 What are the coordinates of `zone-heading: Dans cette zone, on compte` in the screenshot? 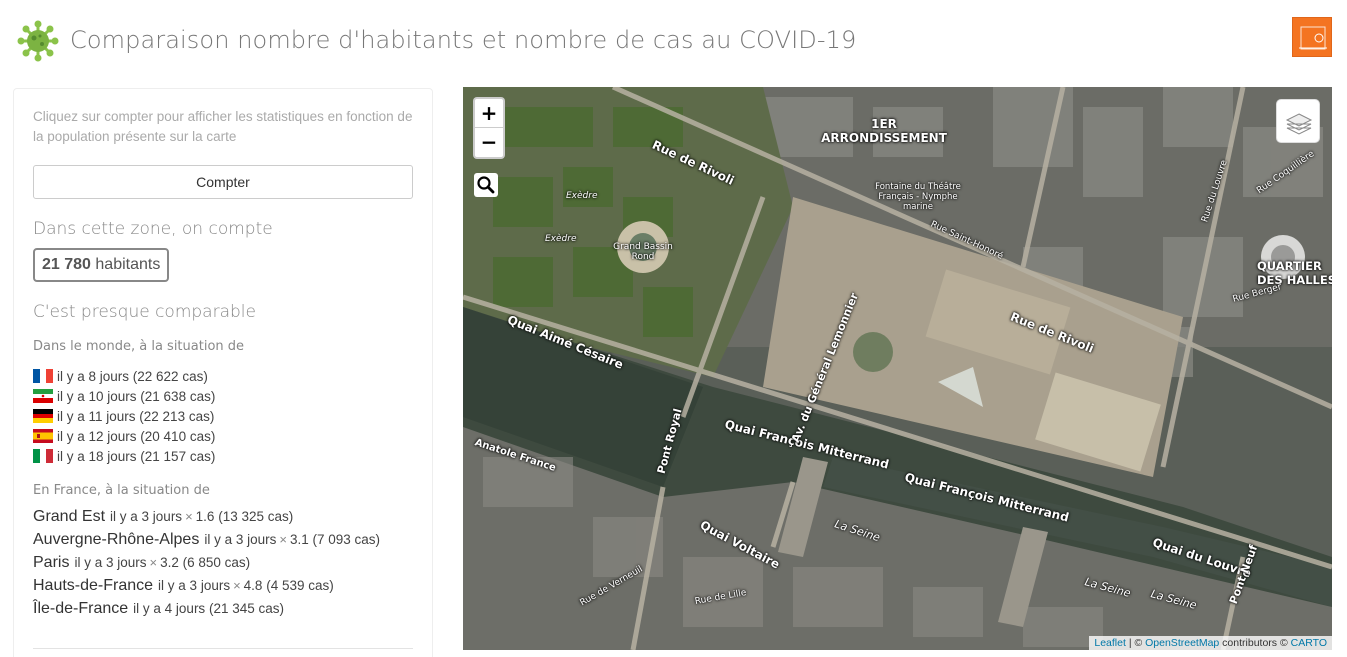 It's located at (153, 229).